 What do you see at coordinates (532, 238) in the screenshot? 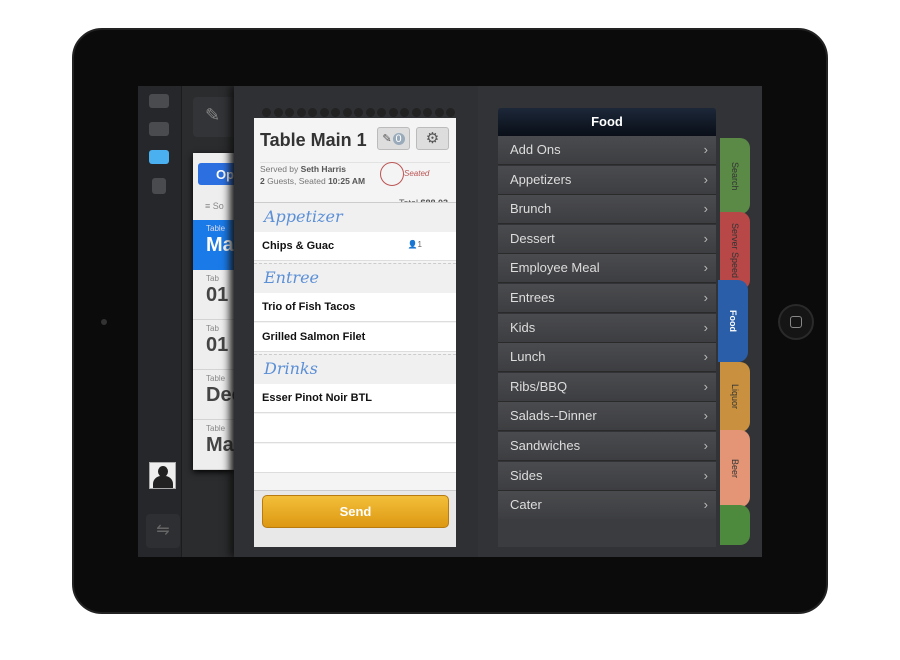
I see `category-label: Dessert` at bounding box center [532, 238].